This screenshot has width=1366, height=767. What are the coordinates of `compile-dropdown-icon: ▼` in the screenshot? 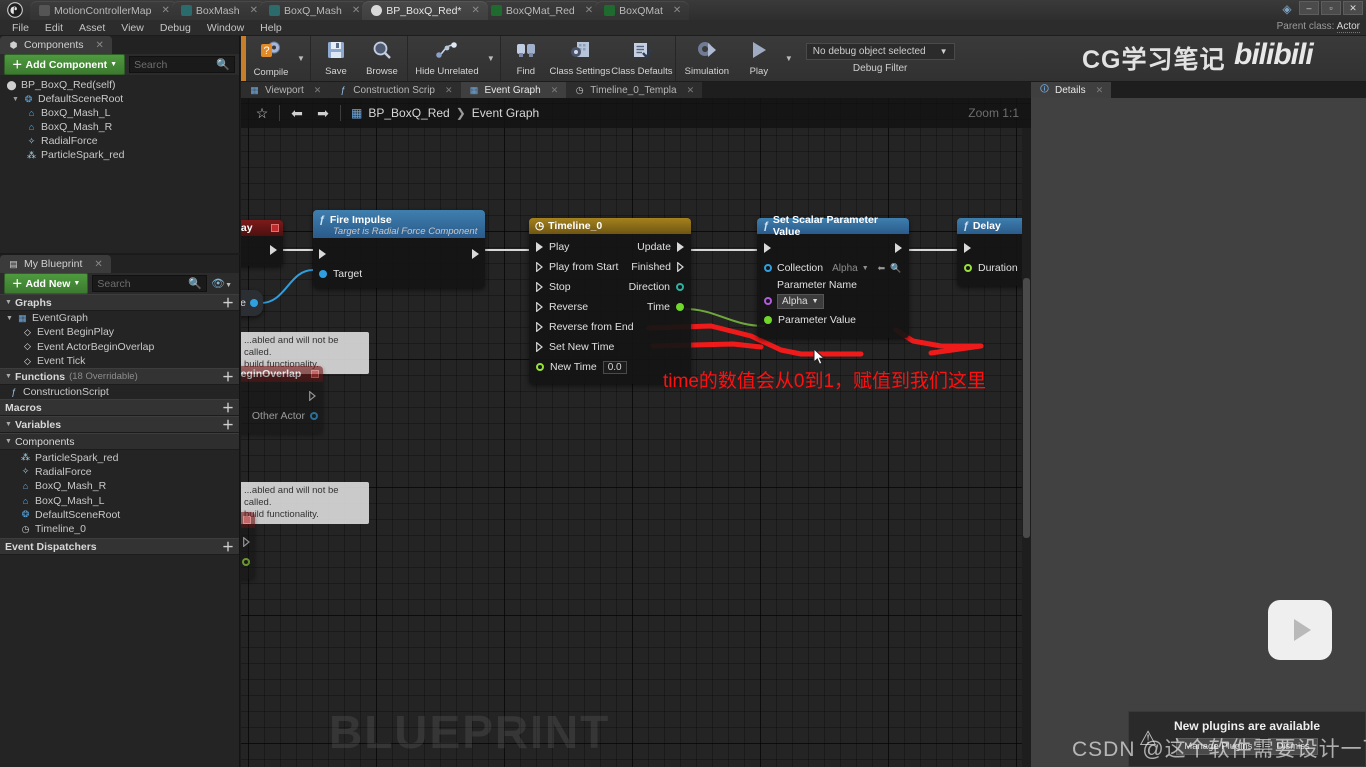 It's located at (301, 58).